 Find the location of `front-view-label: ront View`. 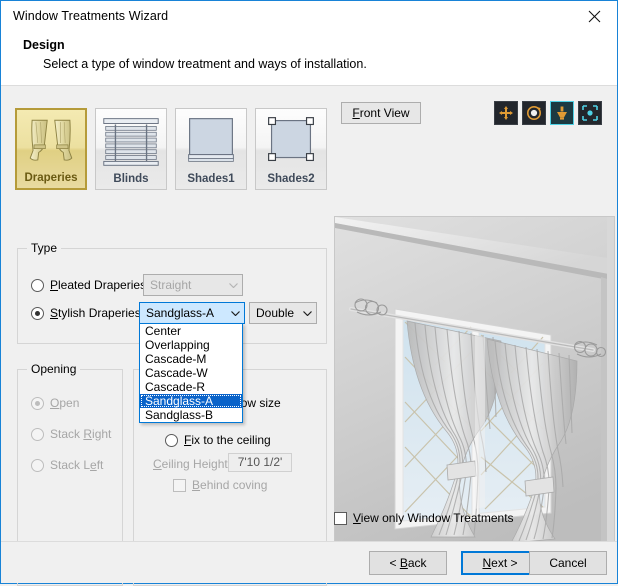

front-view-label: ront View is located at coordinates (384, 113).